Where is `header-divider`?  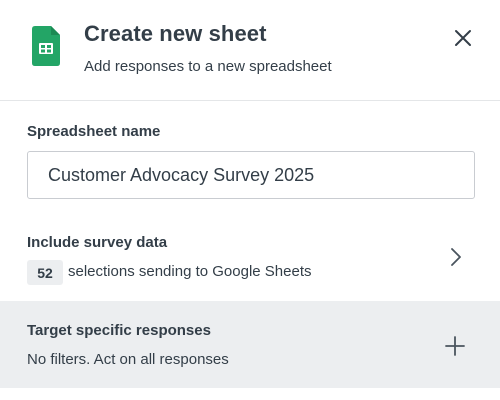
header-divider is located at coordinates (250, 100).